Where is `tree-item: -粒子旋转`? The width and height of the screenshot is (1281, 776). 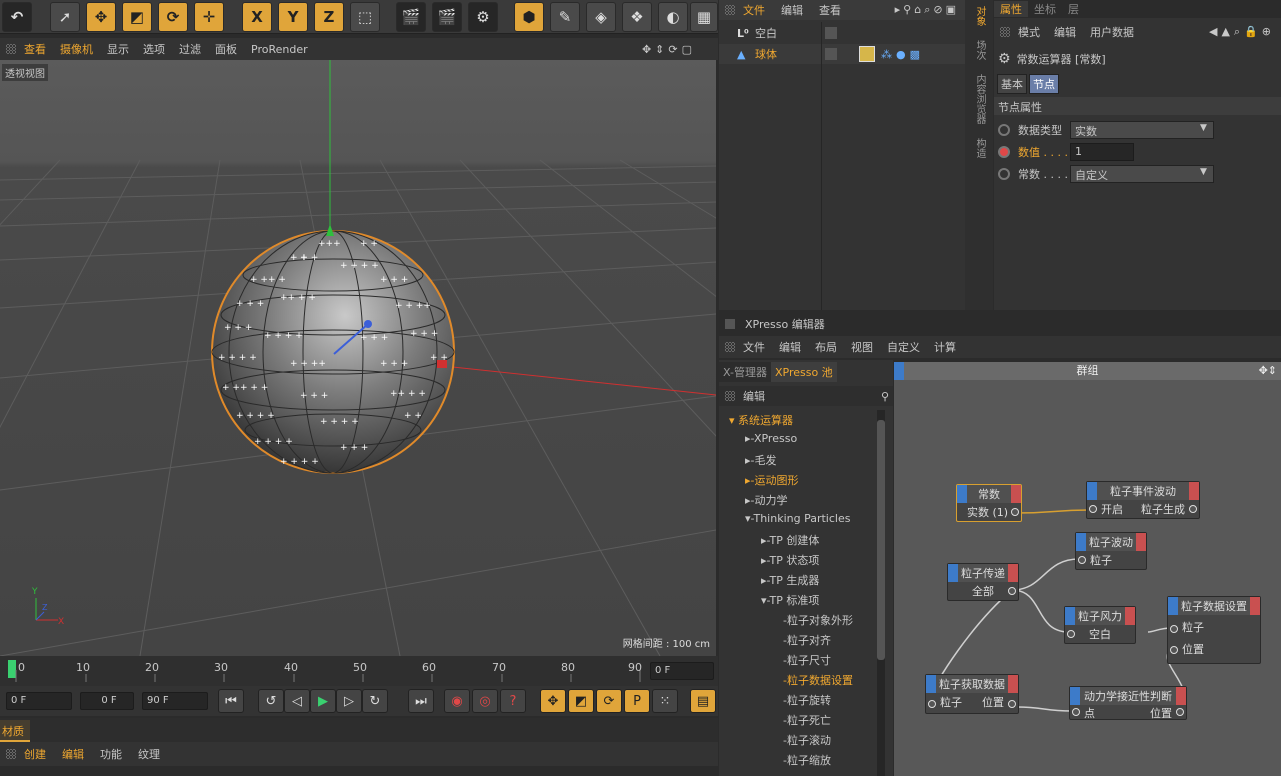
tree-item: -粒子旋转 is located at coordinates (807, 700).